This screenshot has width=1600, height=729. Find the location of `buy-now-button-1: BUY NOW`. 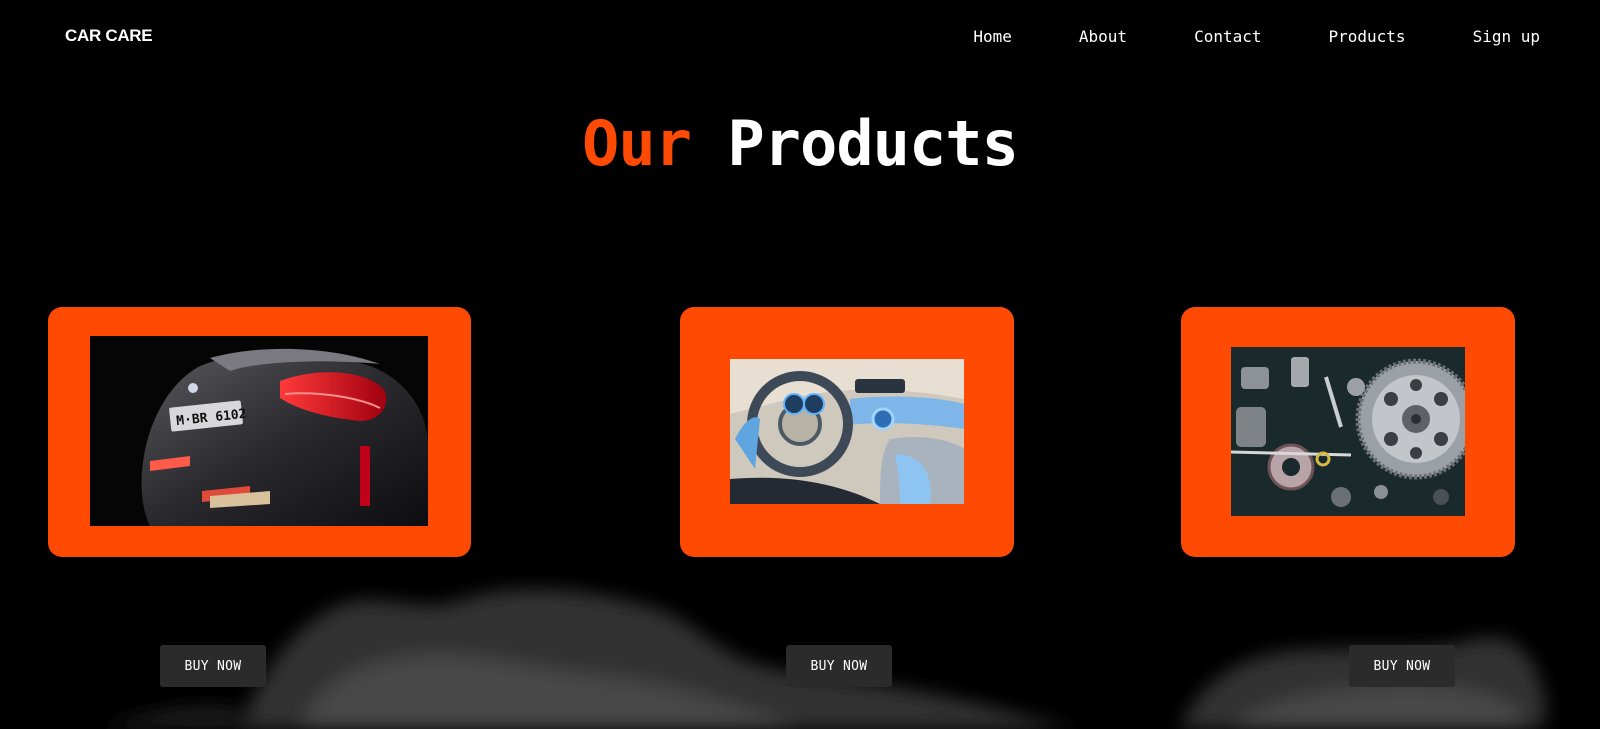

buy-now-button-1: BUY NOW is located at coordinates (213, 666).